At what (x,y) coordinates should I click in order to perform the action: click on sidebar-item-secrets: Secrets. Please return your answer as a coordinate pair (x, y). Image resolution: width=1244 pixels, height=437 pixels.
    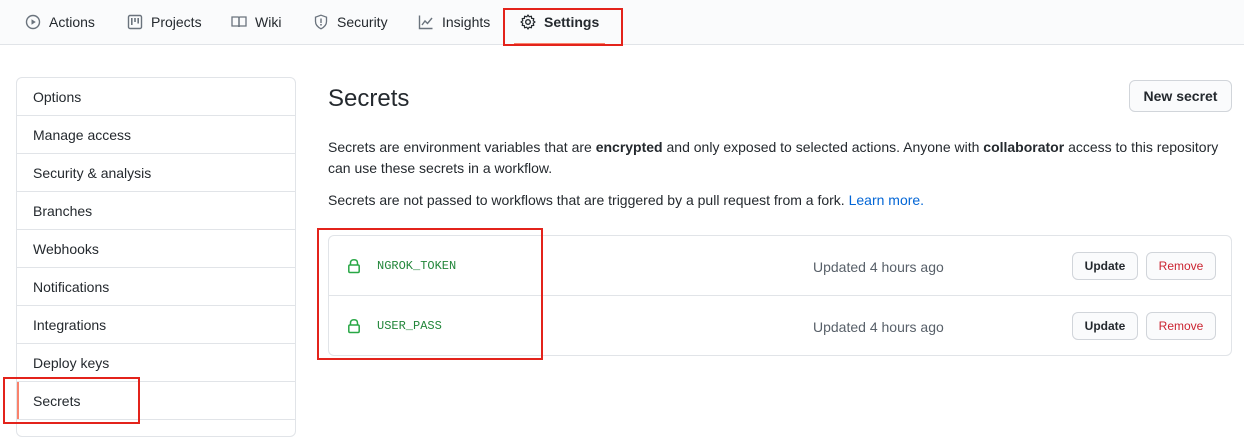
    Looking at the image, I should click on (156, 401).